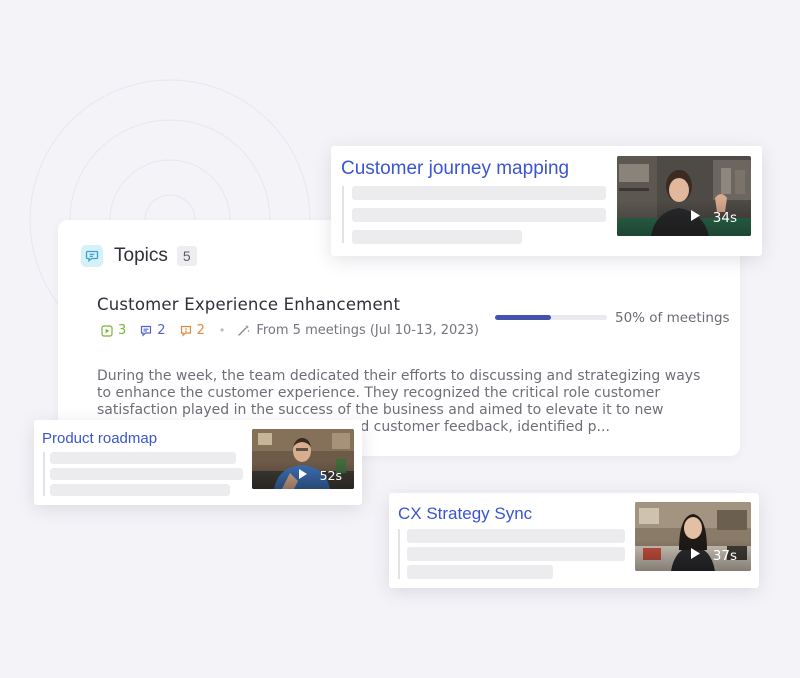  I want to click on video-duration: 52s, so click(320, 475).